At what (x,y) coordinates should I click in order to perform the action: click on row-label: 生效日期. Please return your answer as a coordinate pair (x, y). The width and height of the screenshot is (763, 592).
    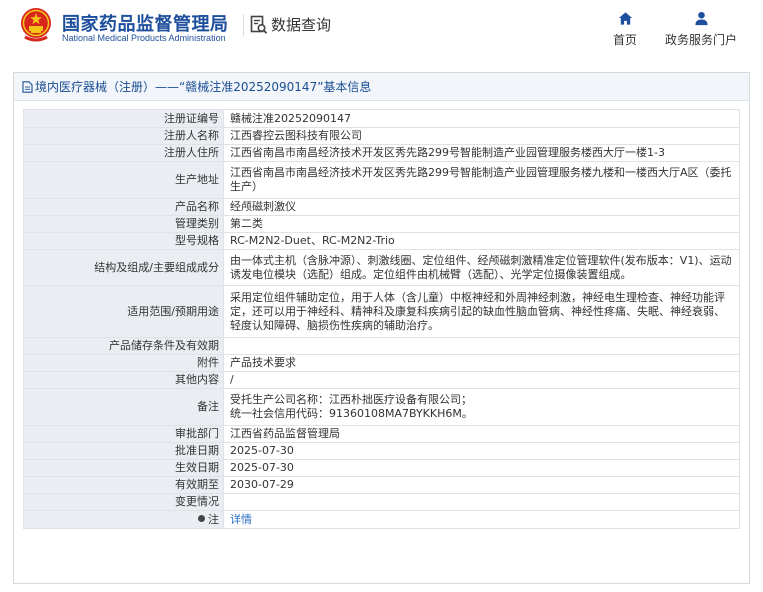
    Looking at the image, I should click on (123, 468).